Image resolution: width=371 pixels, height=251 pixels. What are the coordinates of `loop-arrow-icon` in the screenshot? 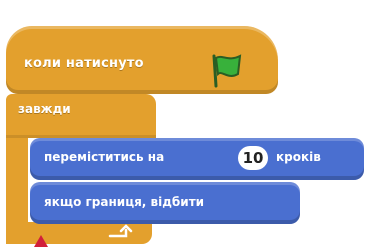 It's located at (121, 232).